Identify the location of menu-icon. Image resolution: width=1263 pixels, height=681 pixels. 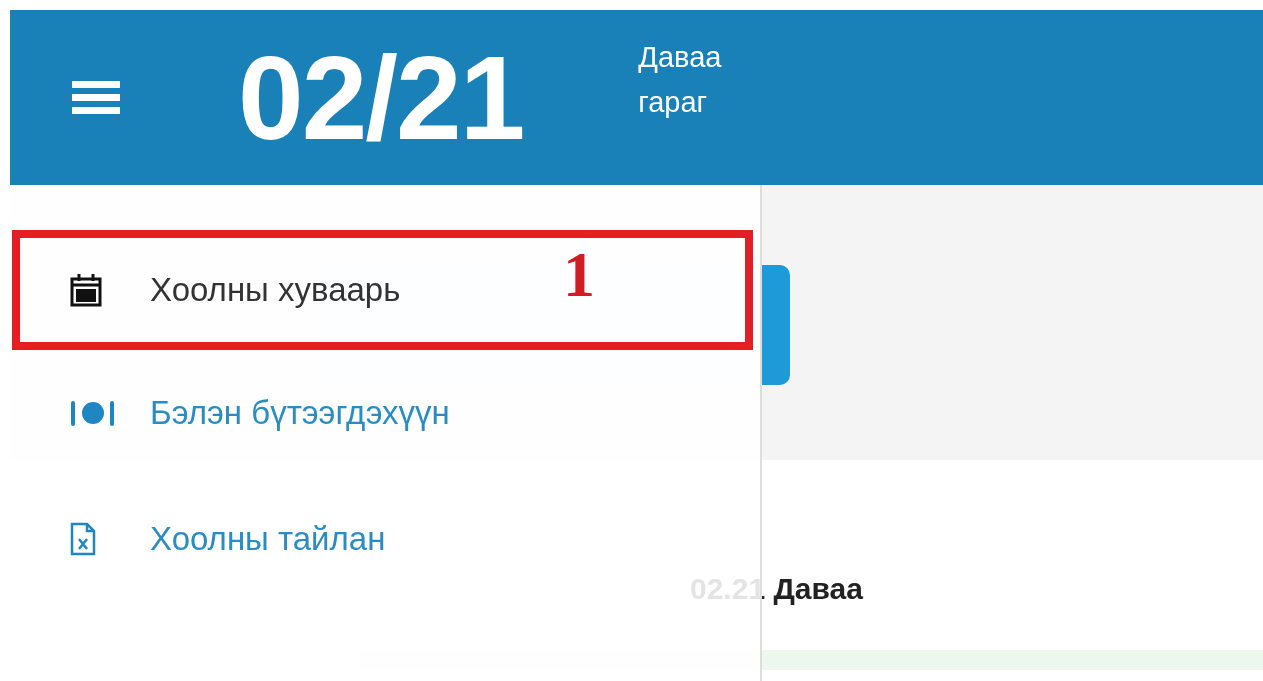
(96, 97).